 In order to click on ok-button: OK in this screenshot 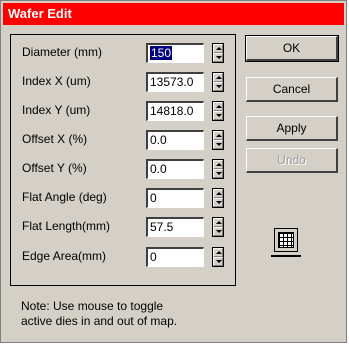, I will do `click(292, 48)`.